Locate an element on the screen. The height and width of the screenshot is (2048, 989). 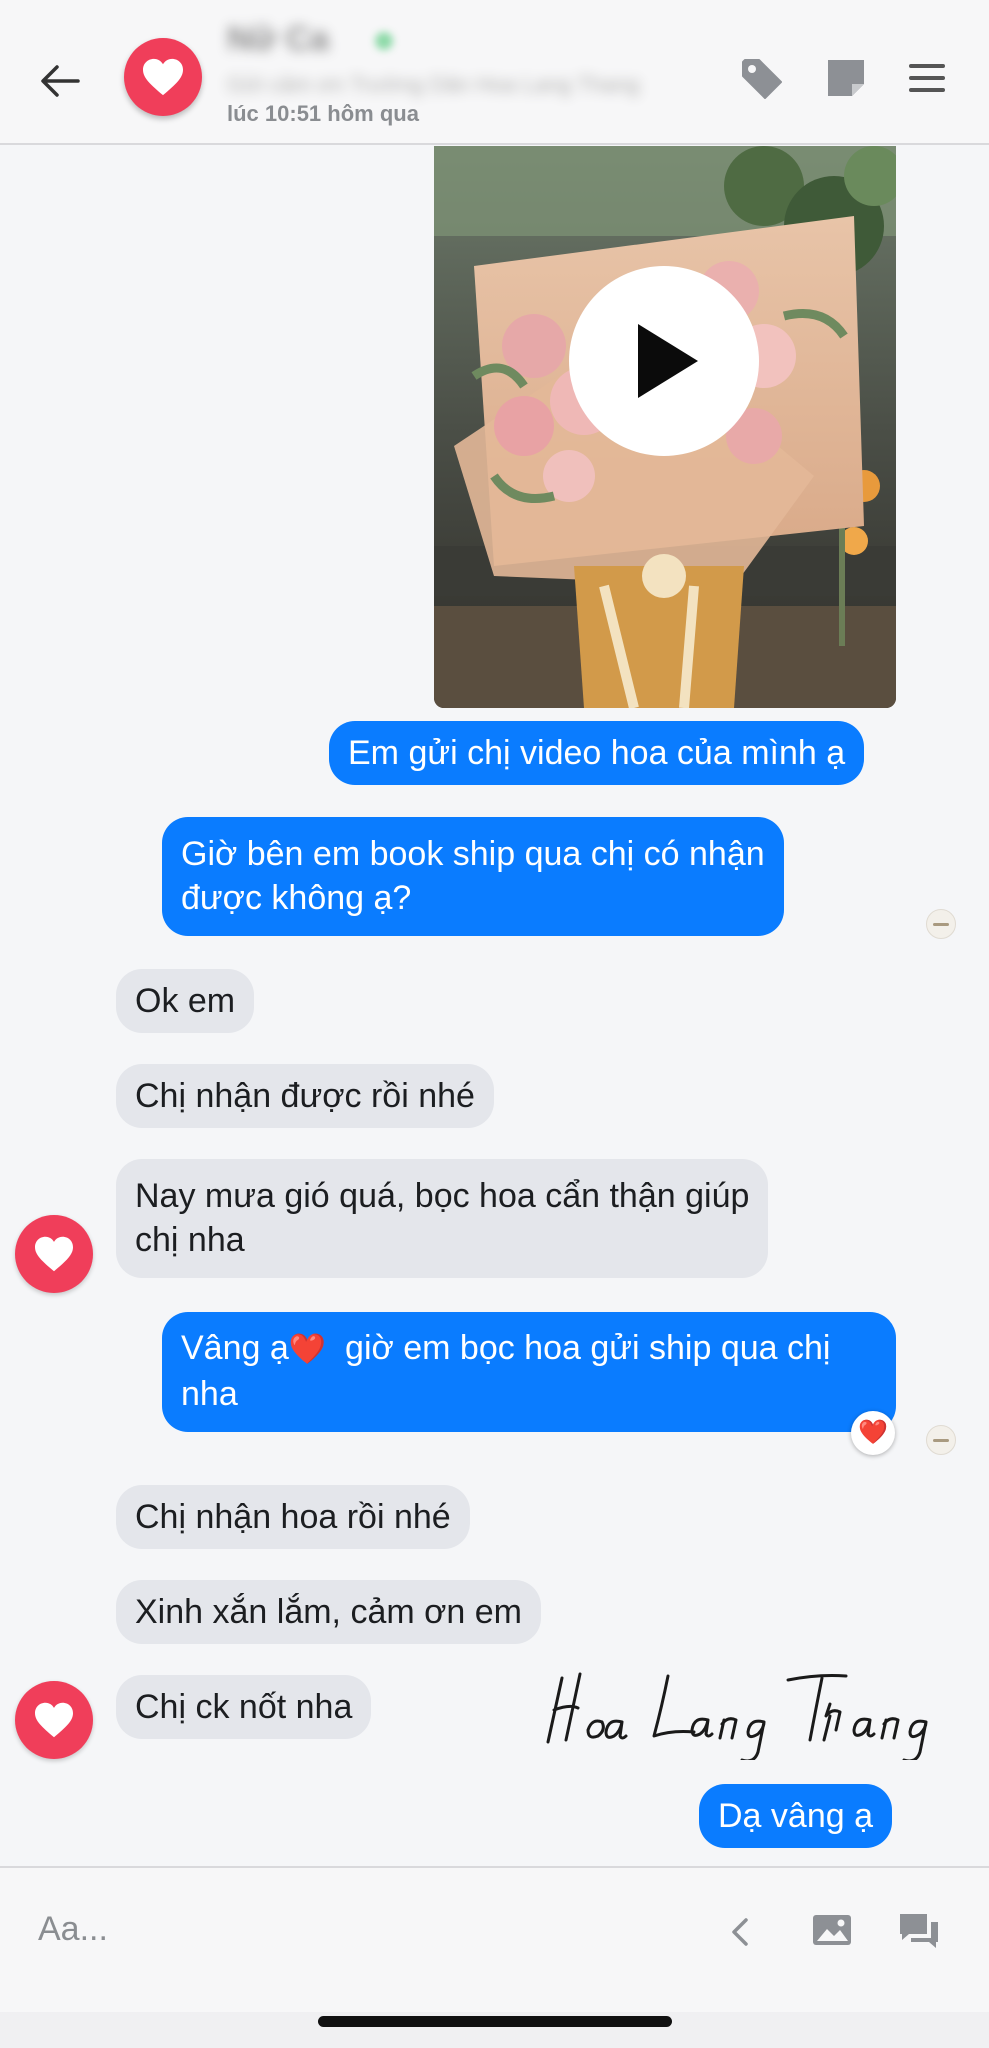
chevron-left-icon is located at coordinates (740, 1934).